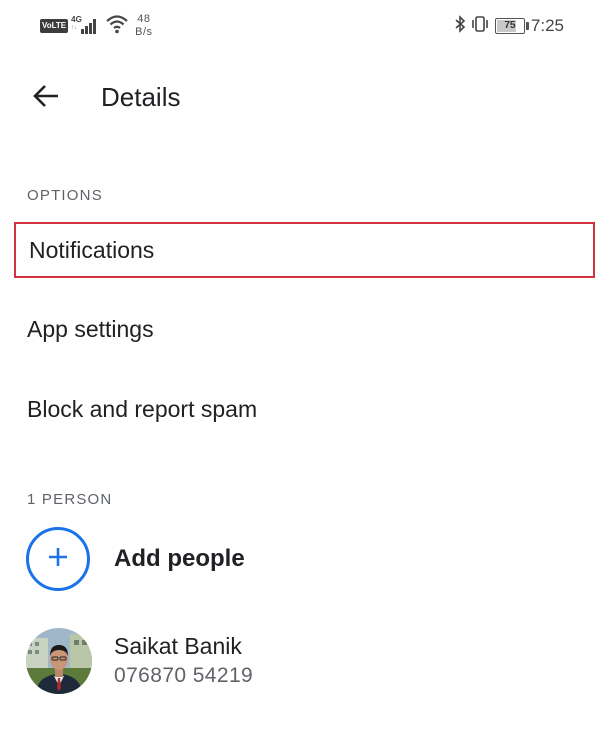 This screenshot has height=730, width=600. What do you see at coordinates (92, 249) in the screenshot?
I see `menu-item-label: Notifications` at bounding box center [92, 249].